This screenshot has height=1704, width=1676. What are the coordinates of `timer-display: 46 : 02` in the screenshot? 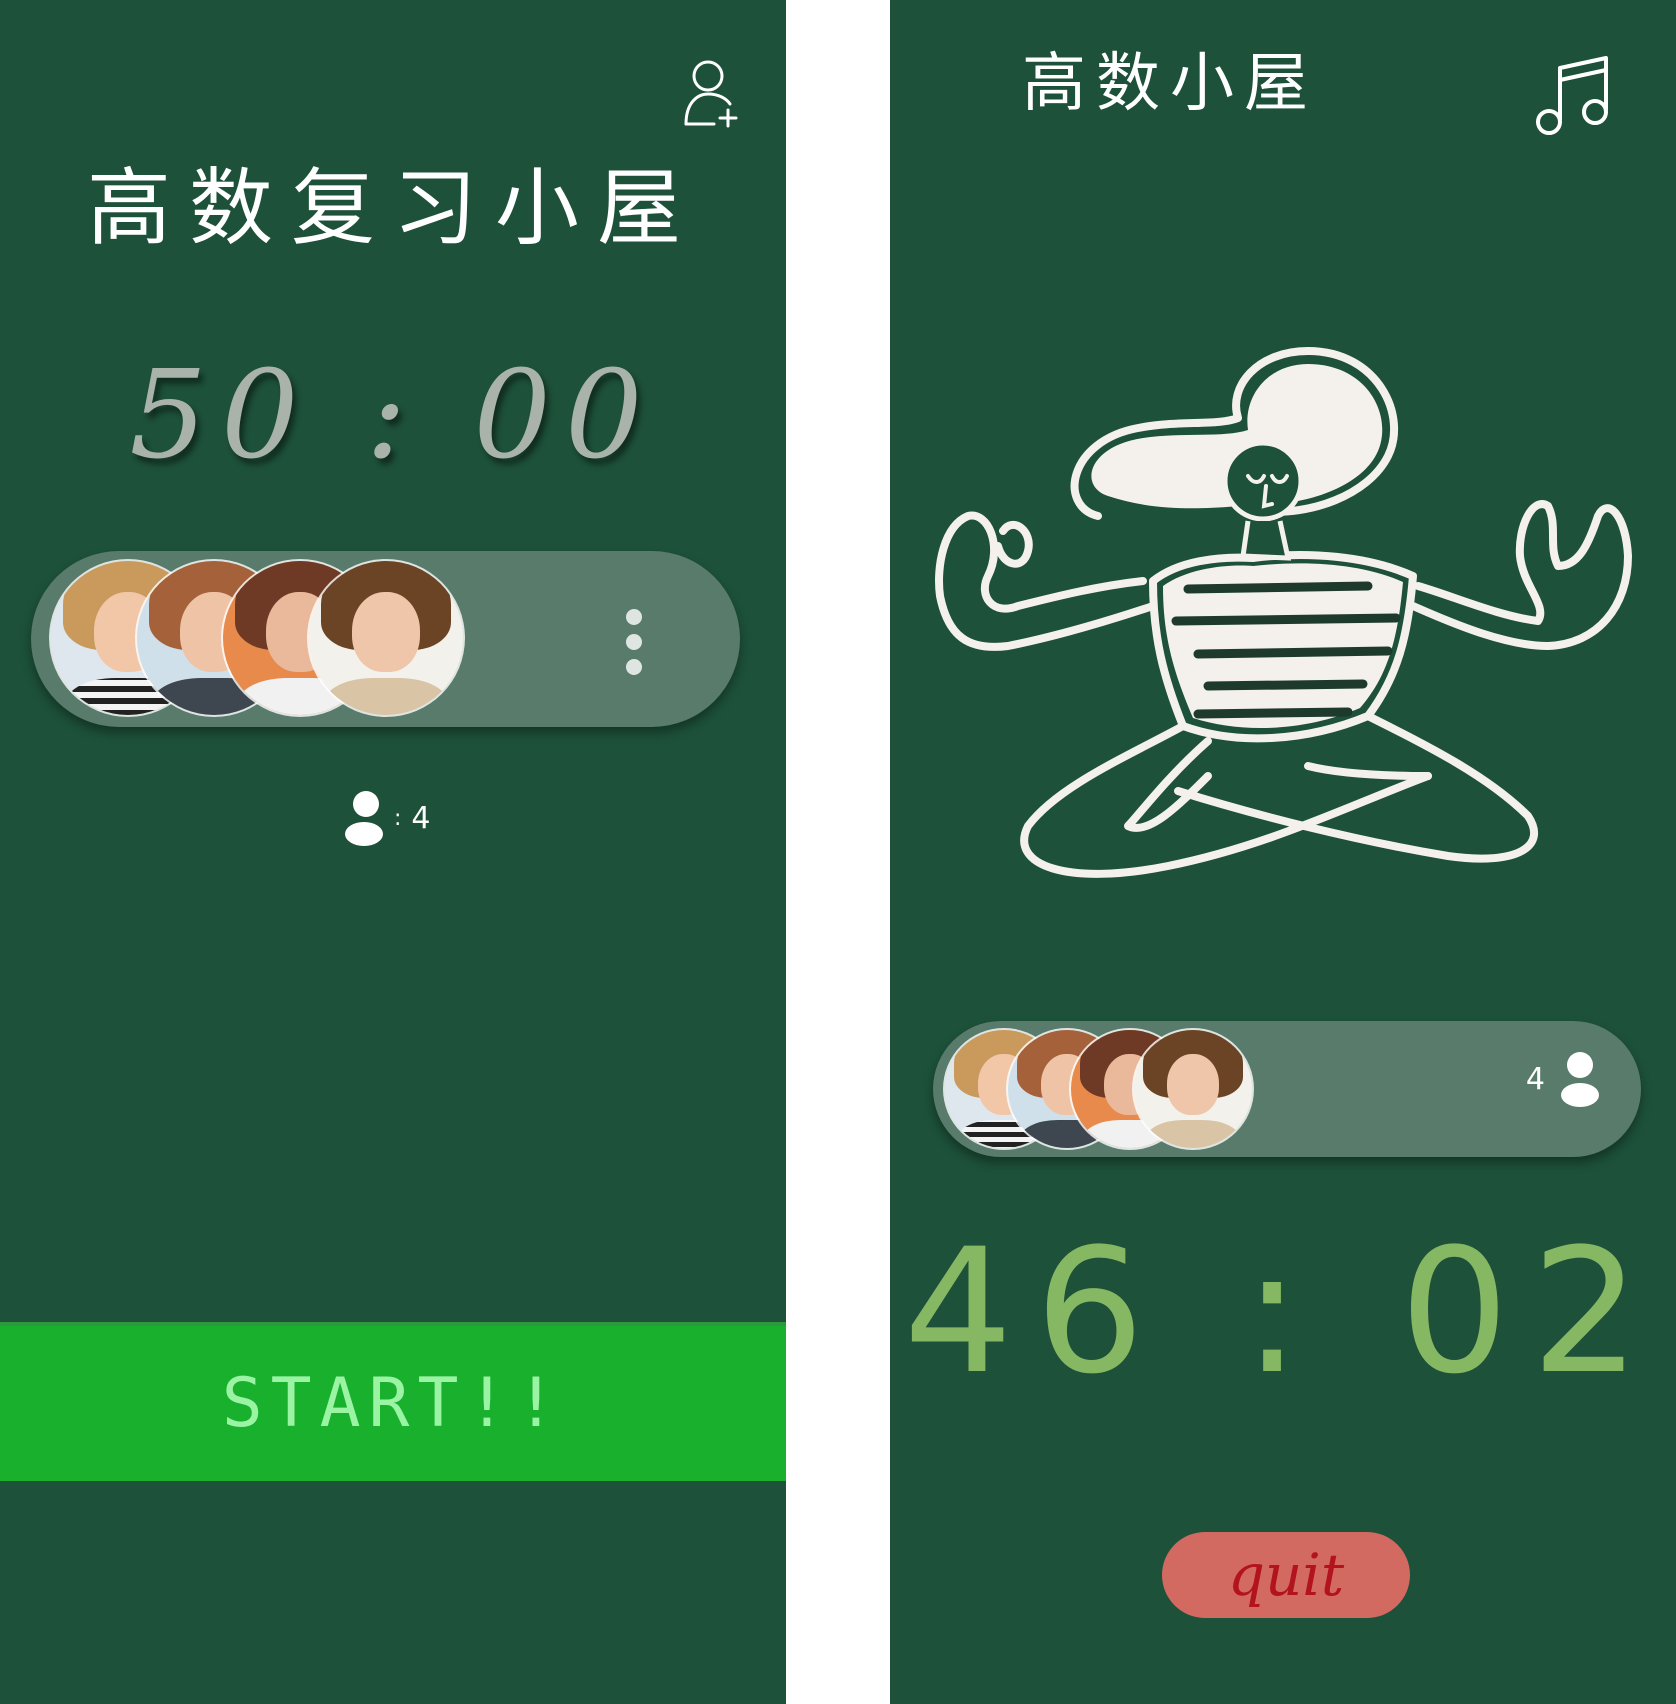 It's located at (1283, 1311).